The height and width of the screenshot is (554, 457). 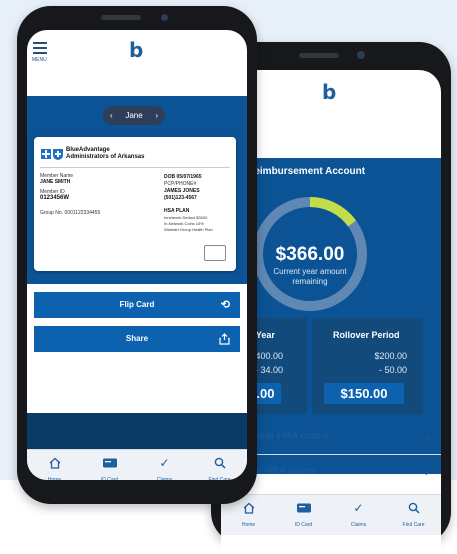 I want to click on rollover-title: Rollover Period, so click(x=366, y=335).